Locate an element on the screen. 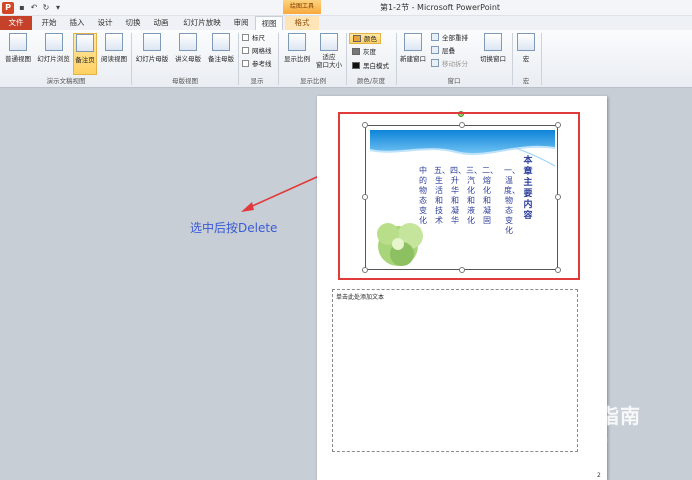 This screenshot has width=692, height=480. sogou-logo-icon is located at coordinates (536, 415).